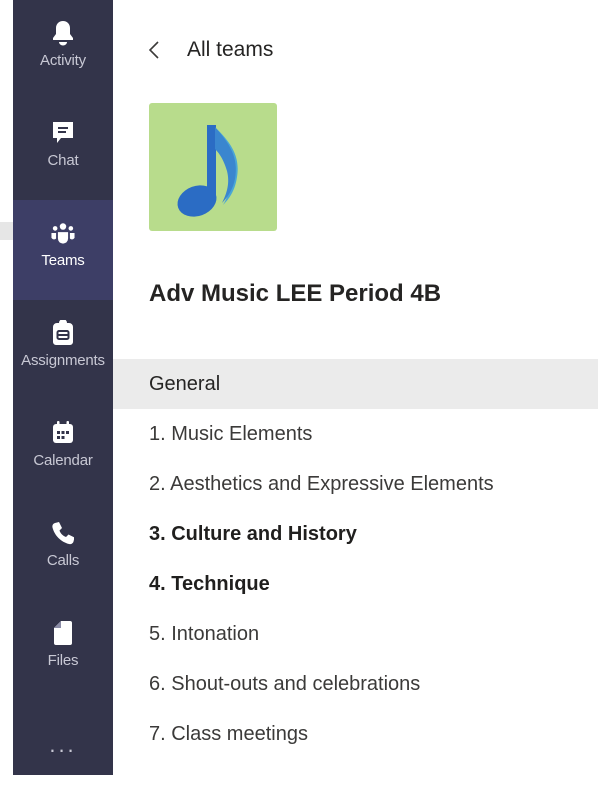 This screenshot has width=598, height=803. What do you see at coordinates (63, 160) in the screenshot?
I see `rail-label: Chat` at bounding box center [63, 160].